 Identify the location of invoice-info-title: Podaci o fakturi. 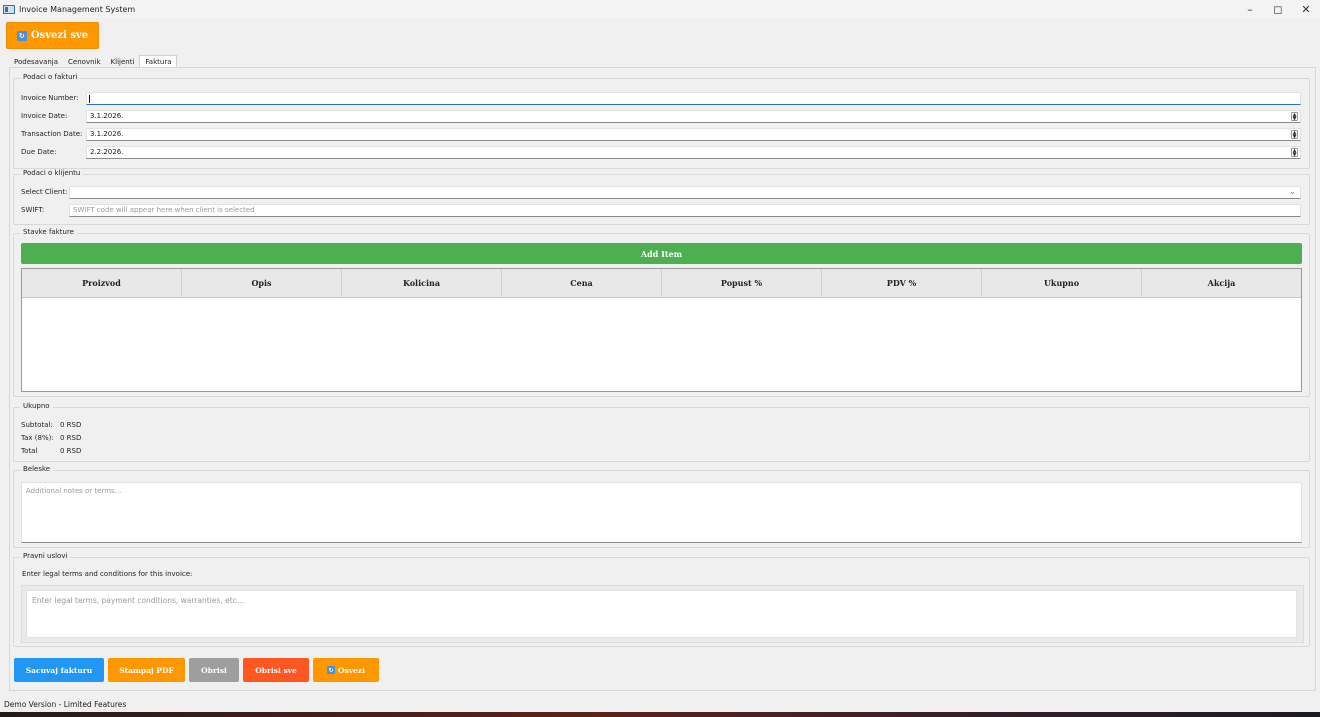
(50, 77).